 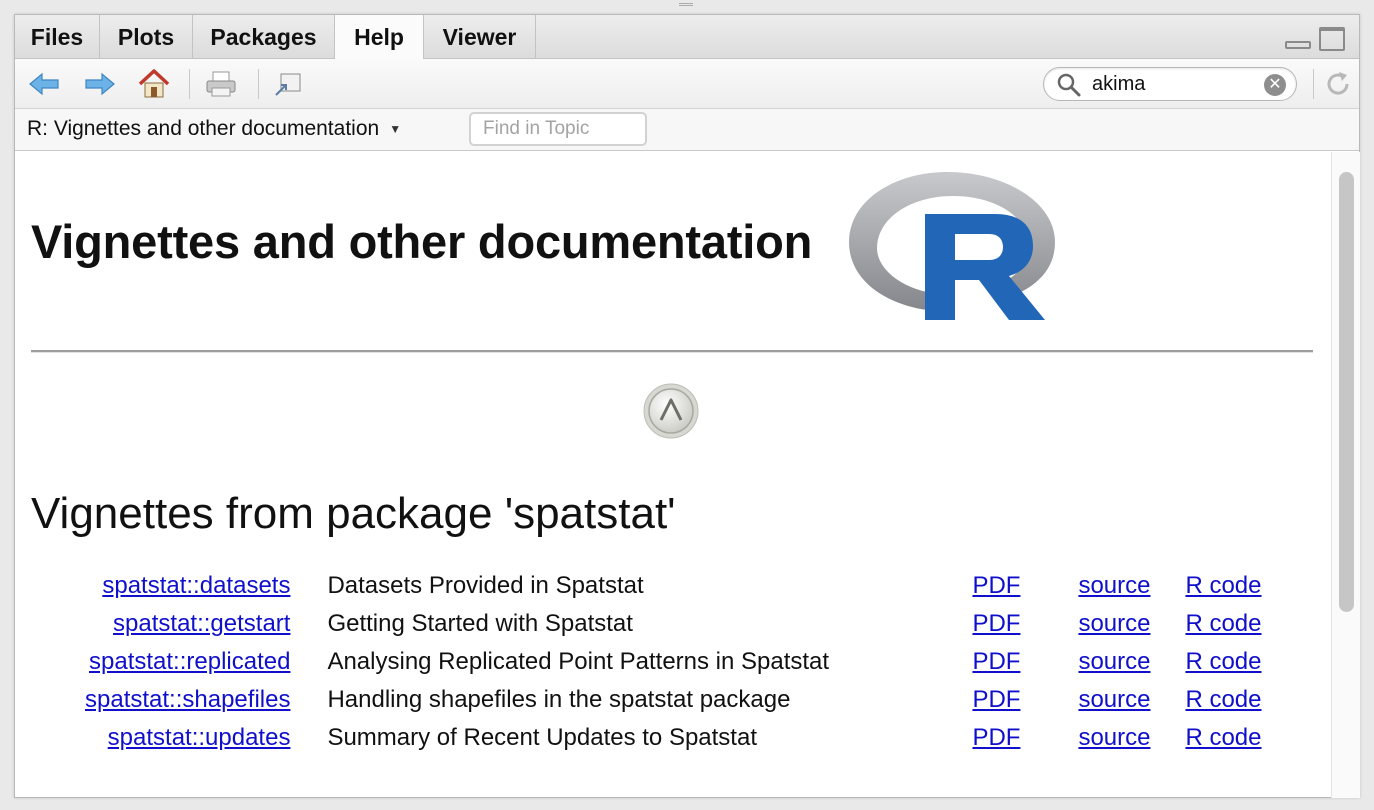 I want to click on tab-packages: Packages, so click(x=264, y=37).